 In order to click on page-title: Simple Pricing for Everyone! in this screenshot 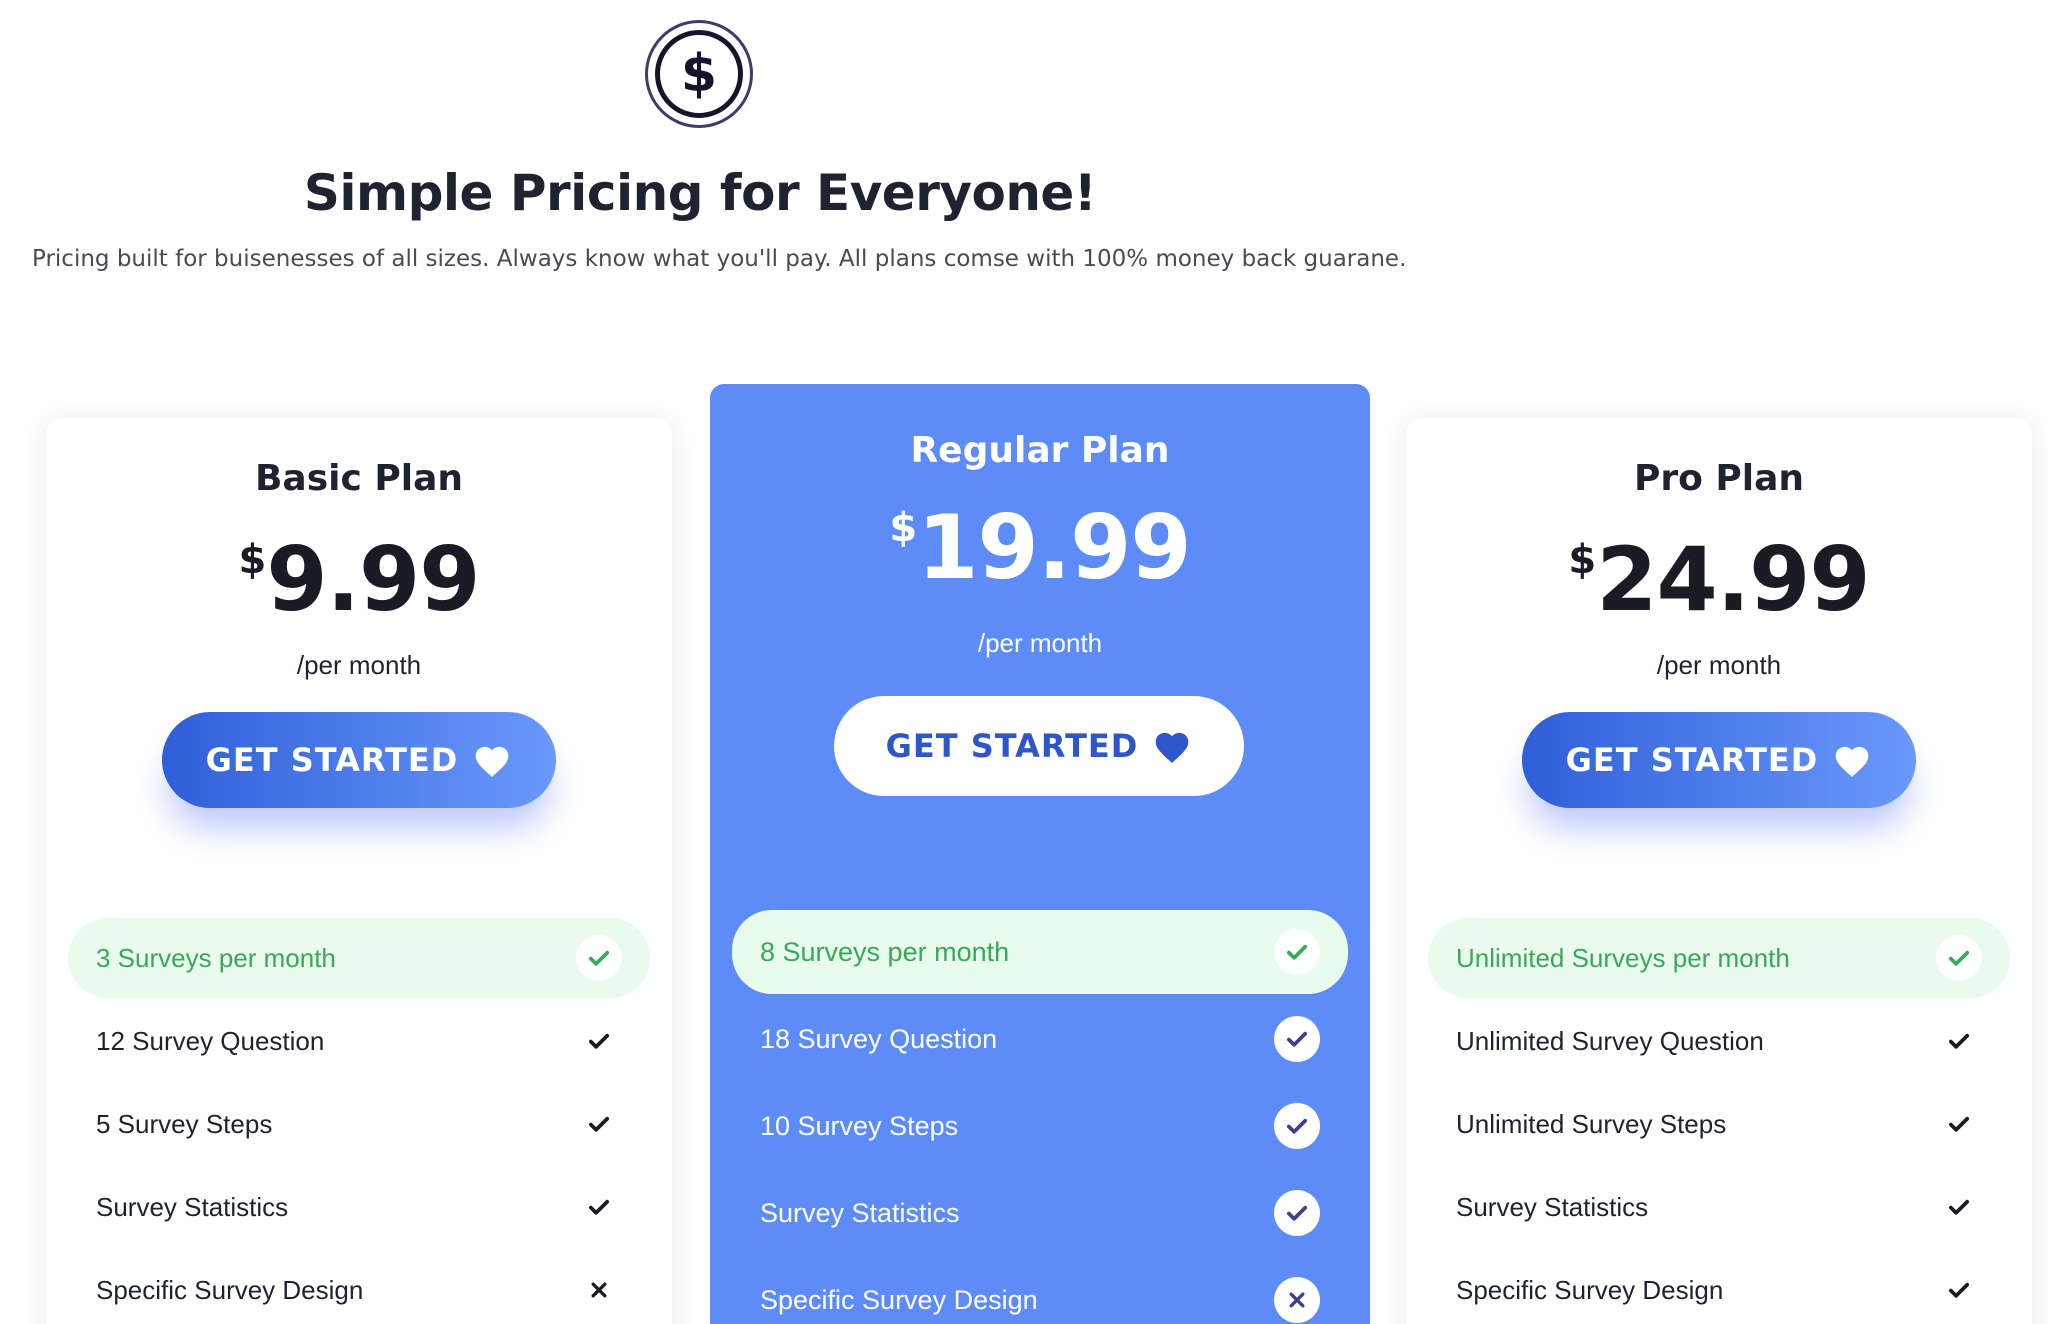, I will do `click(700, 193)`.